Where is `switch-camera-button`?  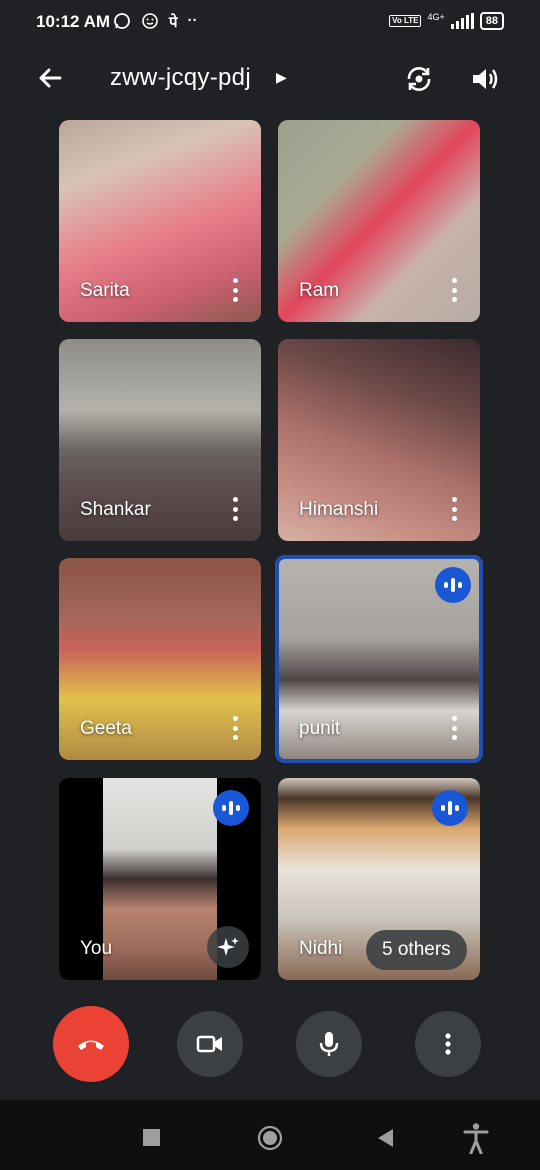 switch-camera-button is located at coordinates (419, 79).